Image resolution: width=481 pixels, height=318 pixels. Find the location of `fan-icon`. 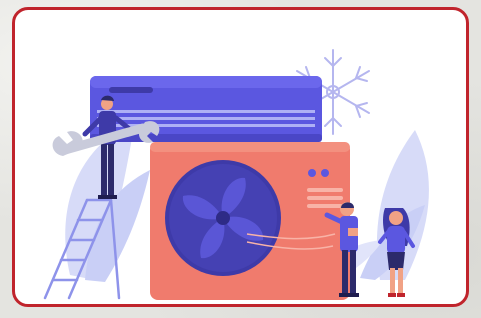

fan-icon is located at coordinates (223, 218).